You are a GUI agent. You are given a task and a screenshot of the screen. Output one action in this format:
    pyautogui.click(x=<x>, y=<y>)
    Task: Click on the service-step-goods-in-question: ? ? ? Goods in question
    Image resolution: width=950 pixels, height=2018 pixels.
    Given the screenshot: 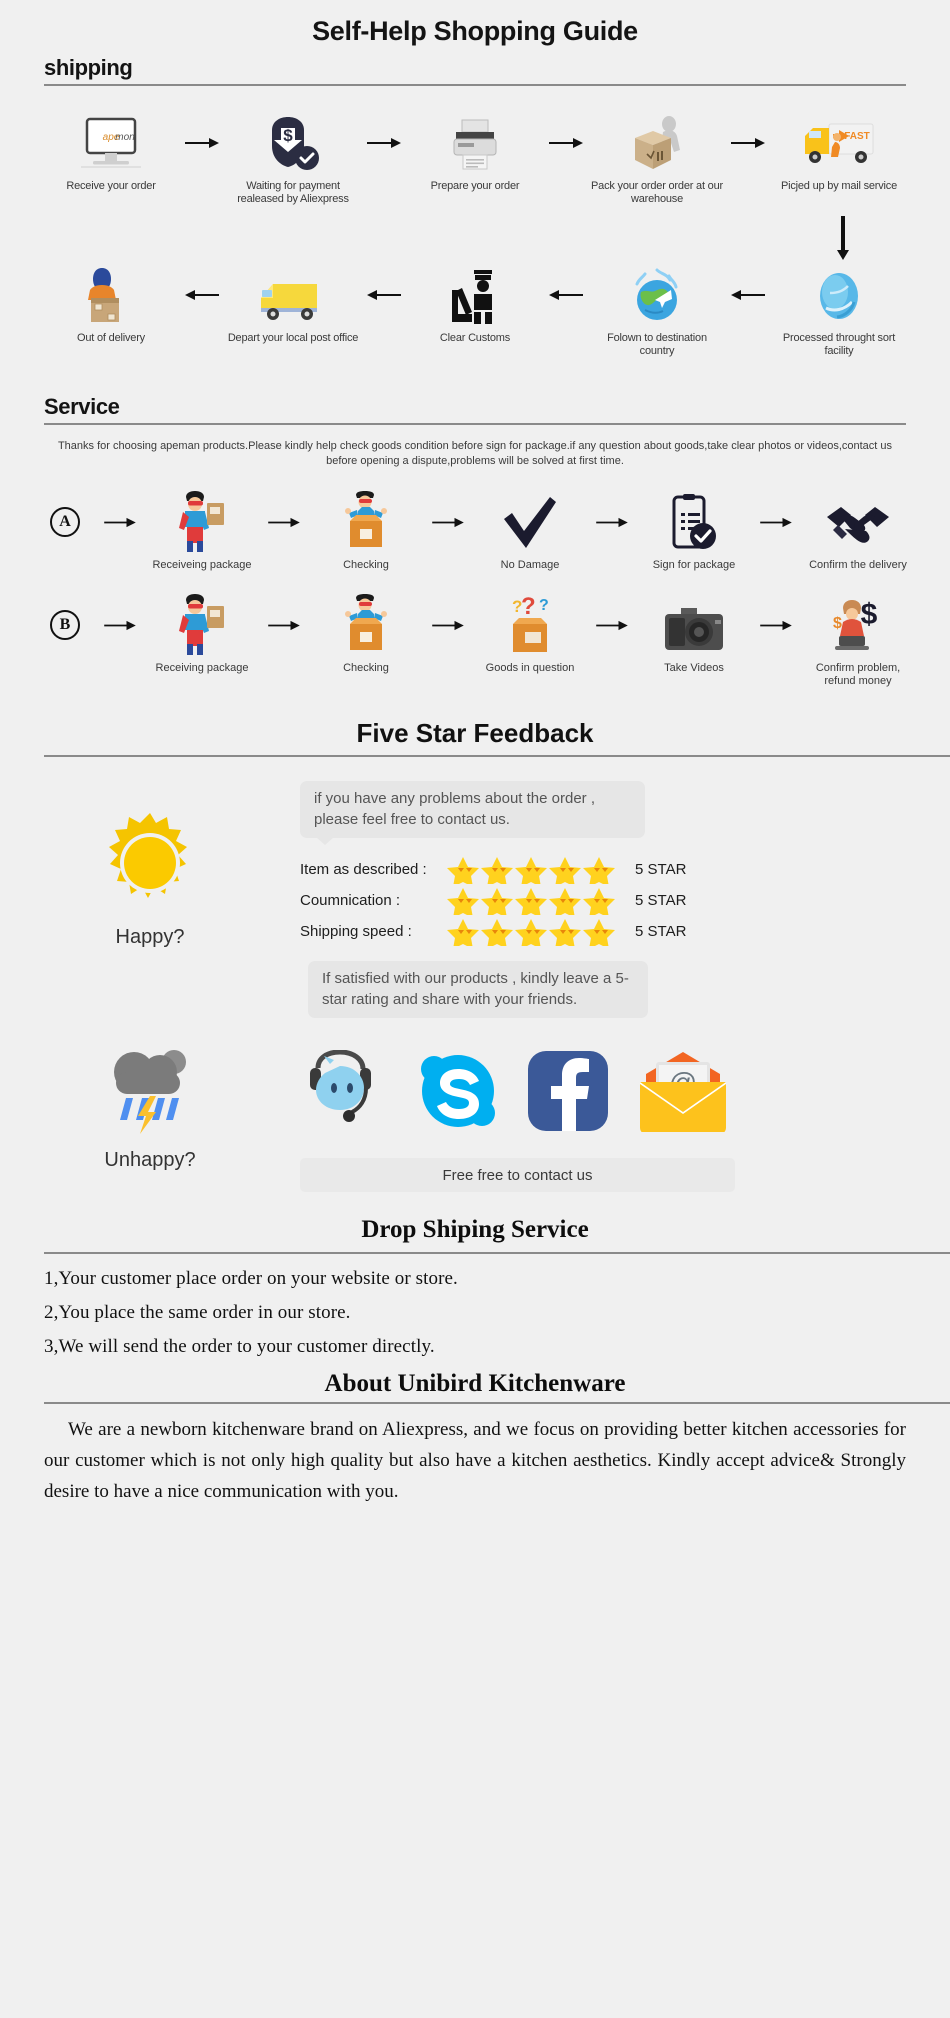 What is the action you would take?
    pyautogui.click(x=530, y=634)
    